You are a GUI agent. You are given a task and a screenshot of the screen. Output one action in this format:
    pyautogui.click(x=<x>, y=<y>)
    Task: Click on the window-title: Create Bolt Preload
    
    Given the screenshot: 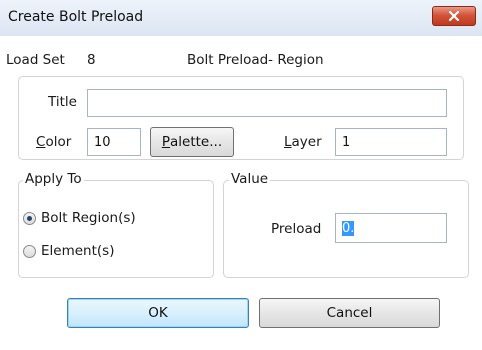 What is the action you would take?
    pyautogui.click(x=76, y=17)
    